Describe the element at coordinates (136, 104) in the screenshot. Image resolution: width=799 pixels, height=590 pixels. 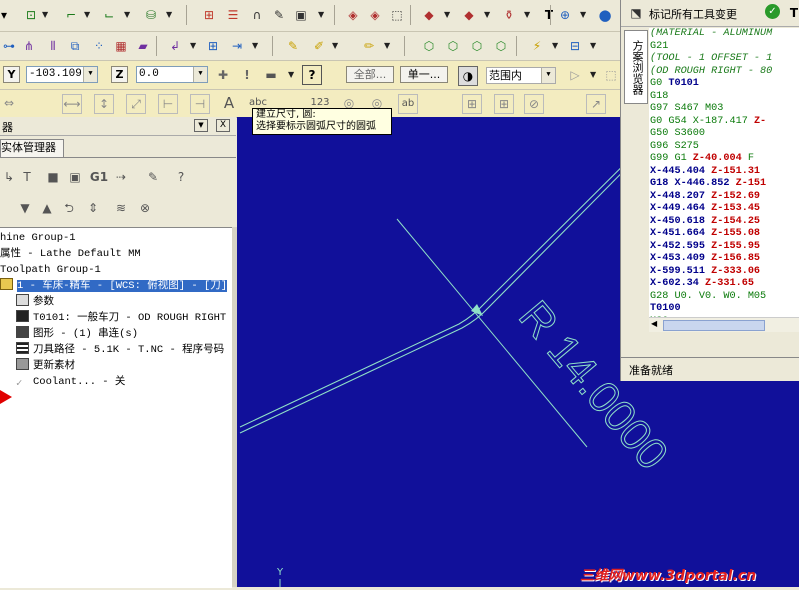
I see `dim-parallel-icon: ⤢` at that location.